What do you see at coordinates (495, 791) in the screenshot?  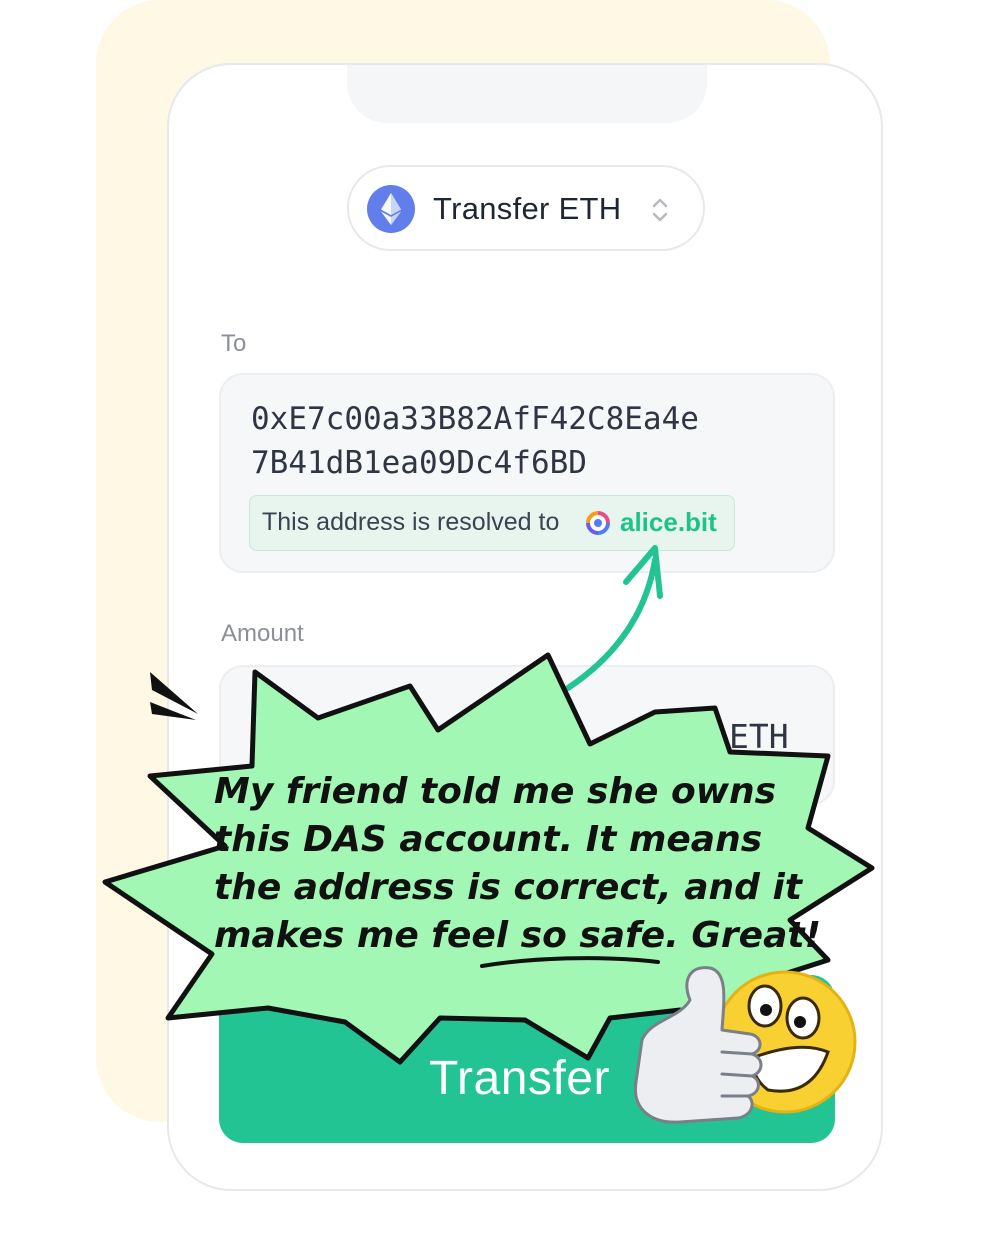 I see `speech-line-1: My friend told me she owns` at bounding box center [495, 791].